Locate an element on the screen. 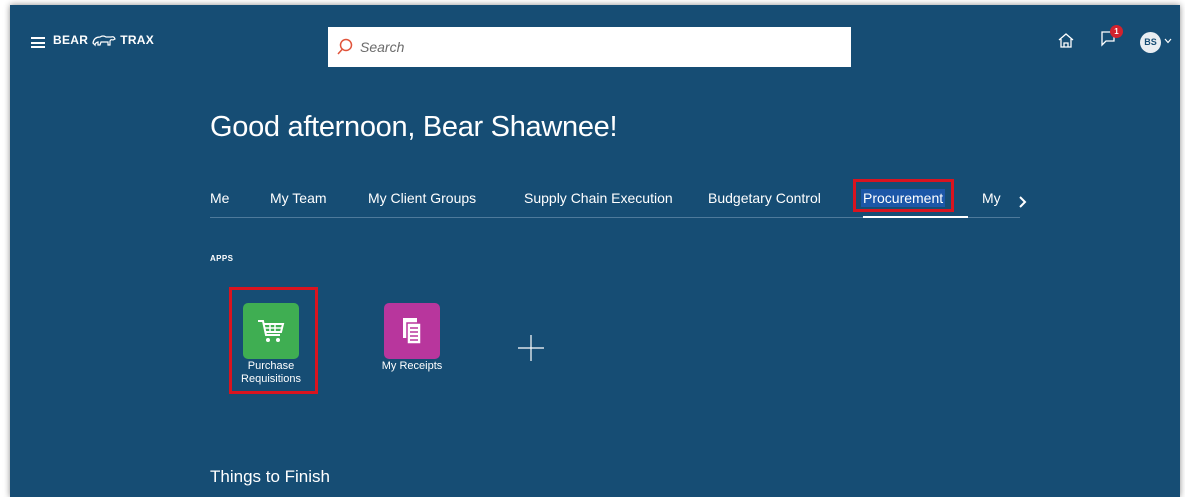 The width and height of the screenshot is (1185, 497). chevron-down-icon is located at coordinates (1168, 41).